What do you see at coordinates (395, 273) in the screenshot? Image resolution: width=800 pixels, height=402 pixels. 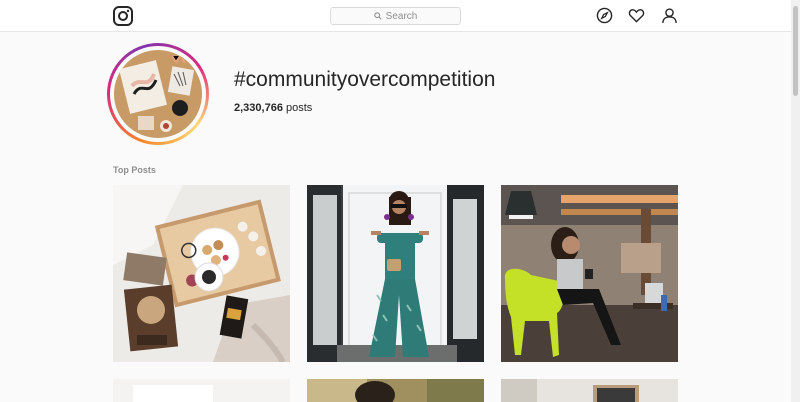 I see `woman-green-jumpsuit-door-post` at bounding box center [395, 273].